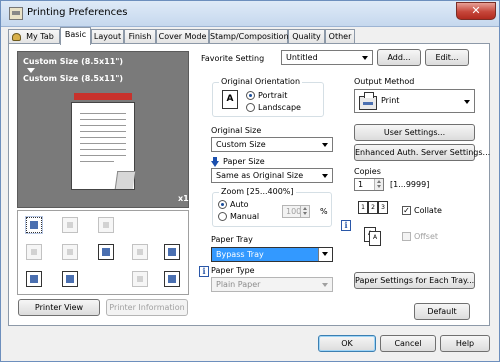  I want to click on zoom-value: 100, so click(294, 211).